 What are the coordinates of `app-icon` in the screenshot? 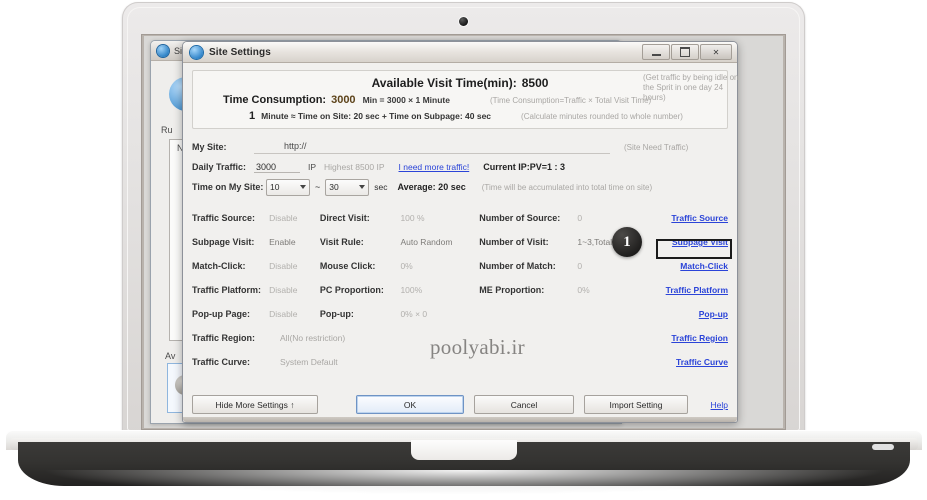 It's located at (163, 50).